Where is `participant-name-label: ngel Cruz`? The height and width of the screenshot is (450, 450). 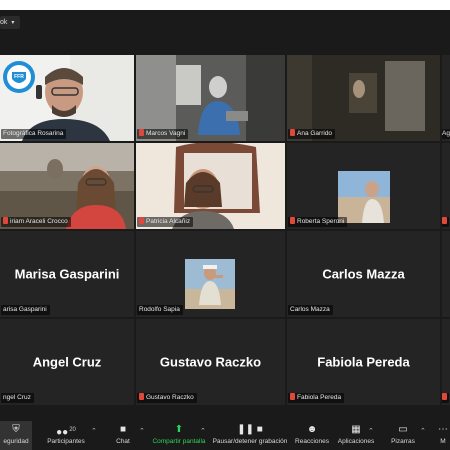
participant-name-label: ngel Cruz is located at coordinates (17, 398).